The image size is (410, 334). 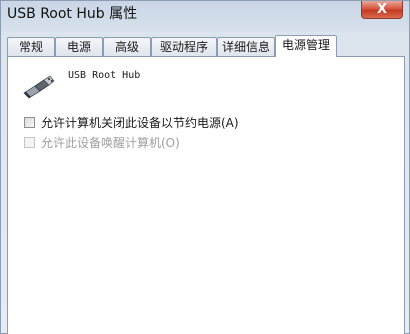 I want to click on tab-label: 详细信息, so click(x=245, y=47).